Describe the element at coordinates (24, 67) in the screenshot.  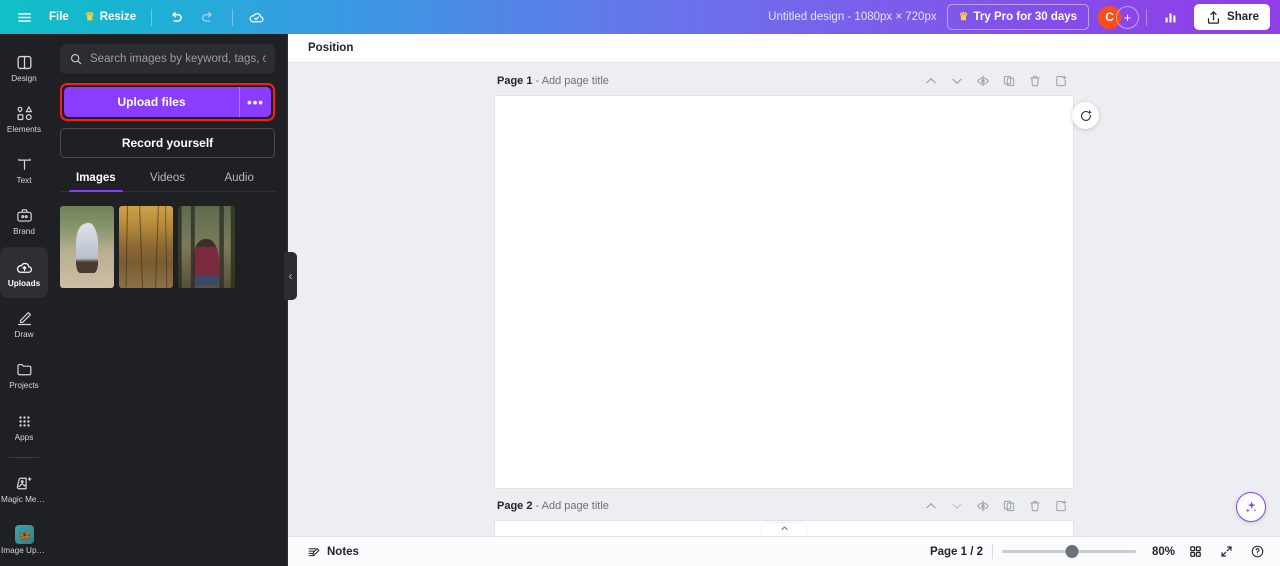
I see `sidebar-item-design: Design` at that location.